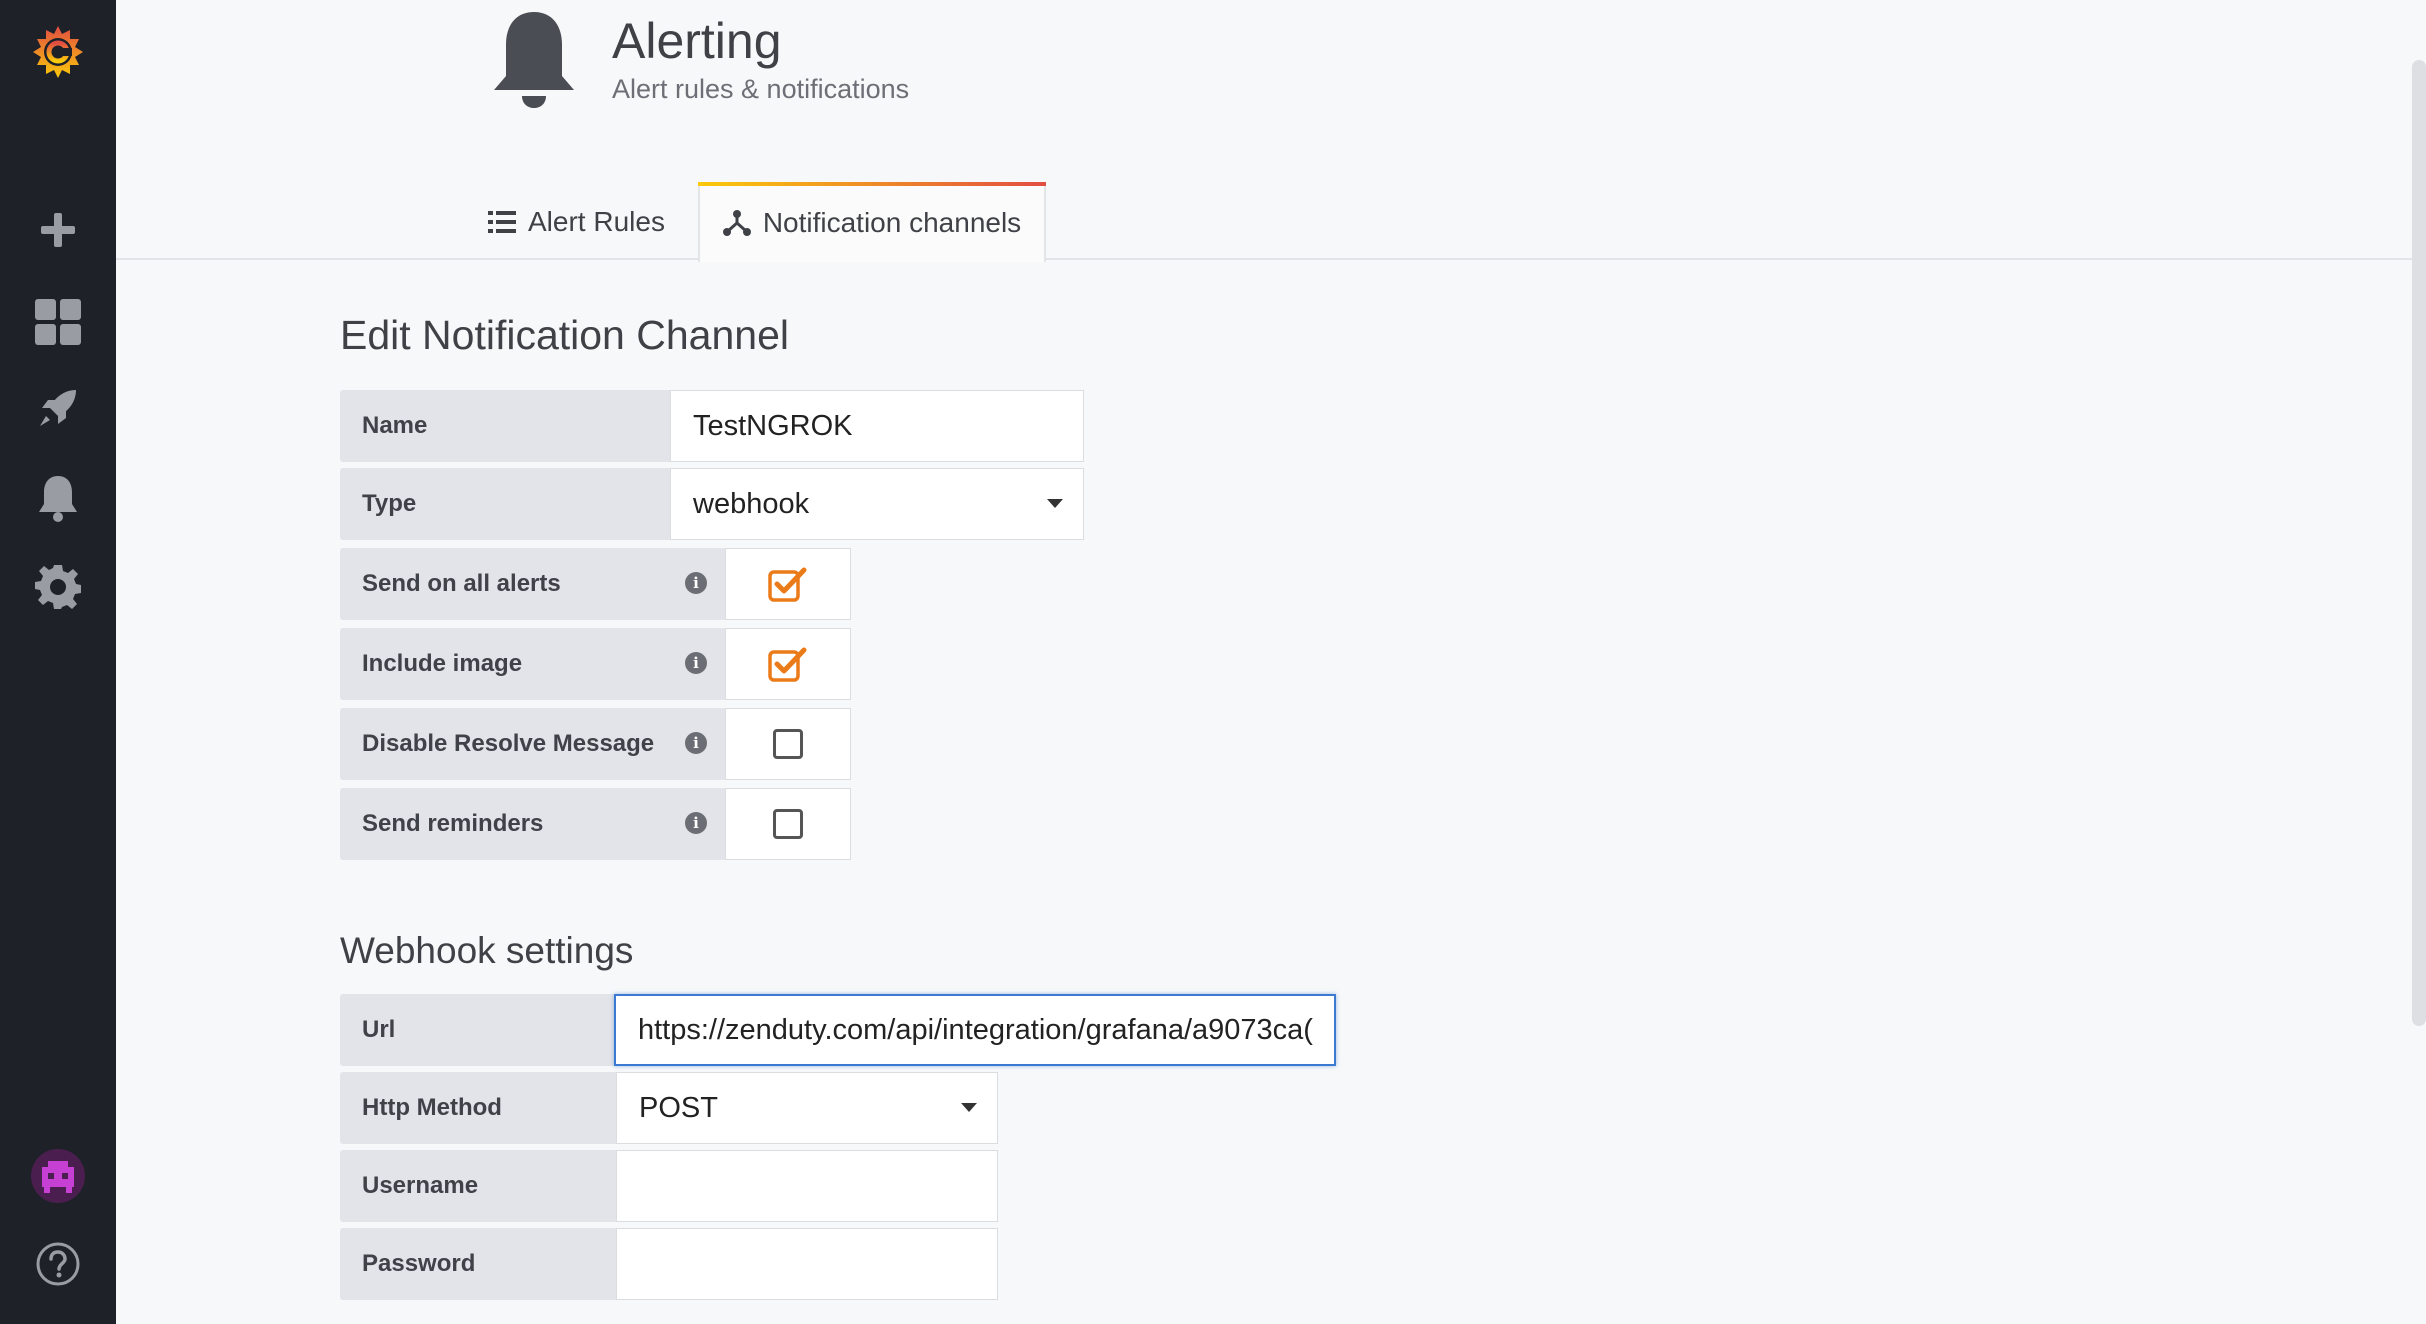 This screenshot has width=2426, height=1324. What do you see at coordinates (478, 1108) in the screenshot?
I see `http-method-label: Http Method` at bounding box center [478, 1108].